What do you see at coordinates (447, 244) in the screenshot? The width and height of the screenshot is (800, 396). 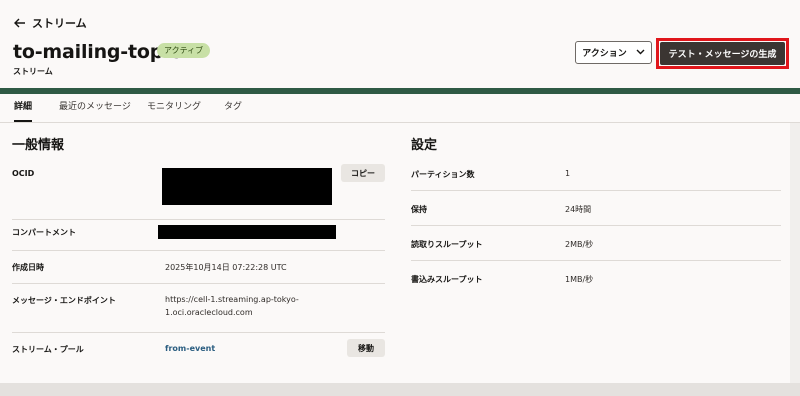 I see `read-throughput-label: 読取りスループット` at bounding box center [447, 244].